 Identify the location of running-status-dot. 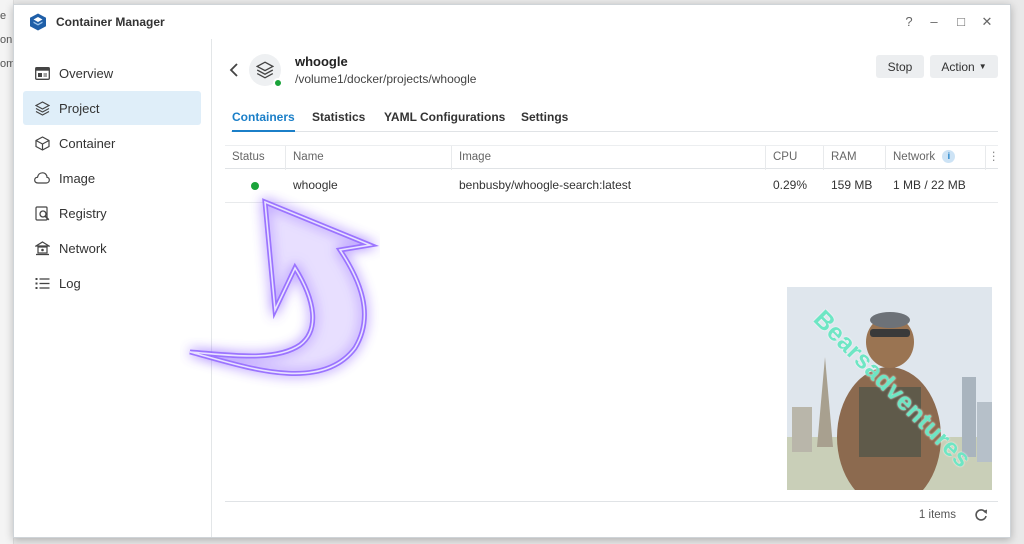
(255, 186).